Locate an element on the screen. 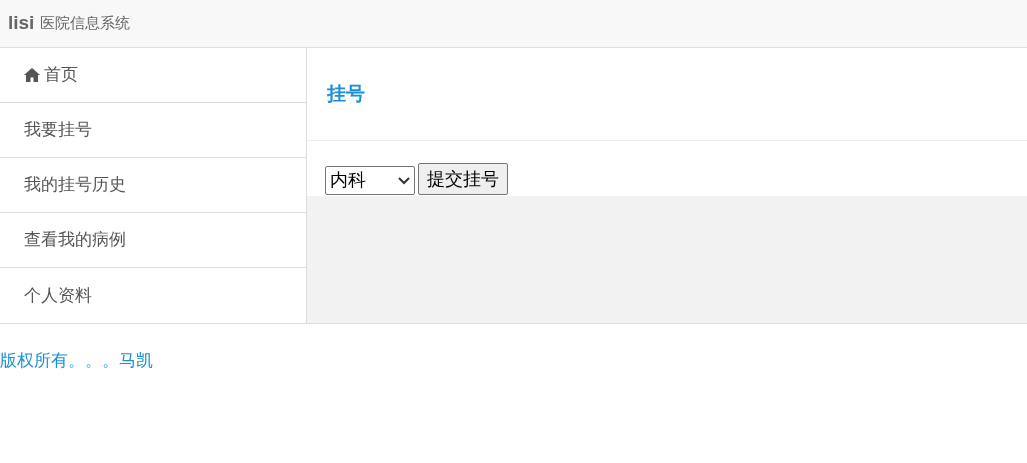 The height and width of the screenshot is (463, 1027). sidebar-item: 我的挂号历史 is located at coordinates (153, 185).